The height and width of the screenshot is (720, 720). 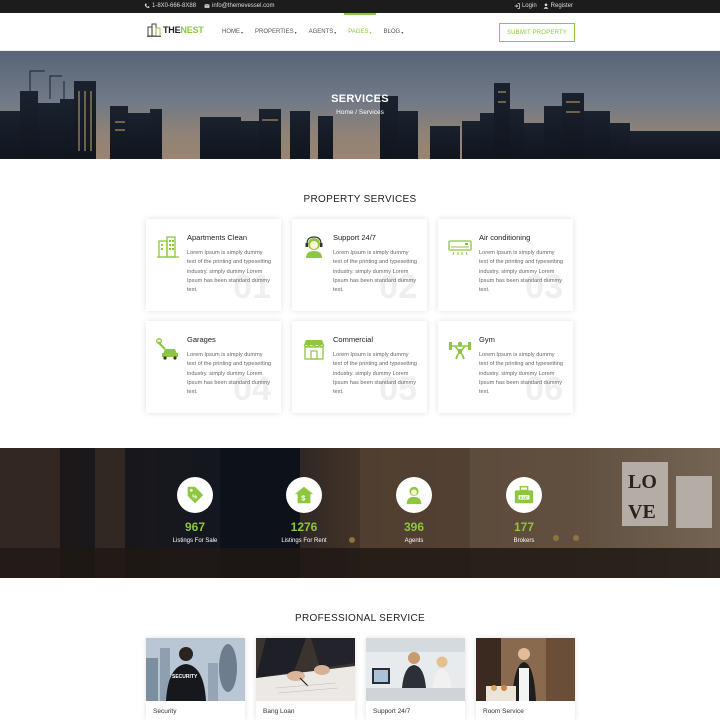 What do you see at coordinates (304, 541) in the screenshot?
I see `stat-label: Listings For Rent` at bounding box center [304, 541].